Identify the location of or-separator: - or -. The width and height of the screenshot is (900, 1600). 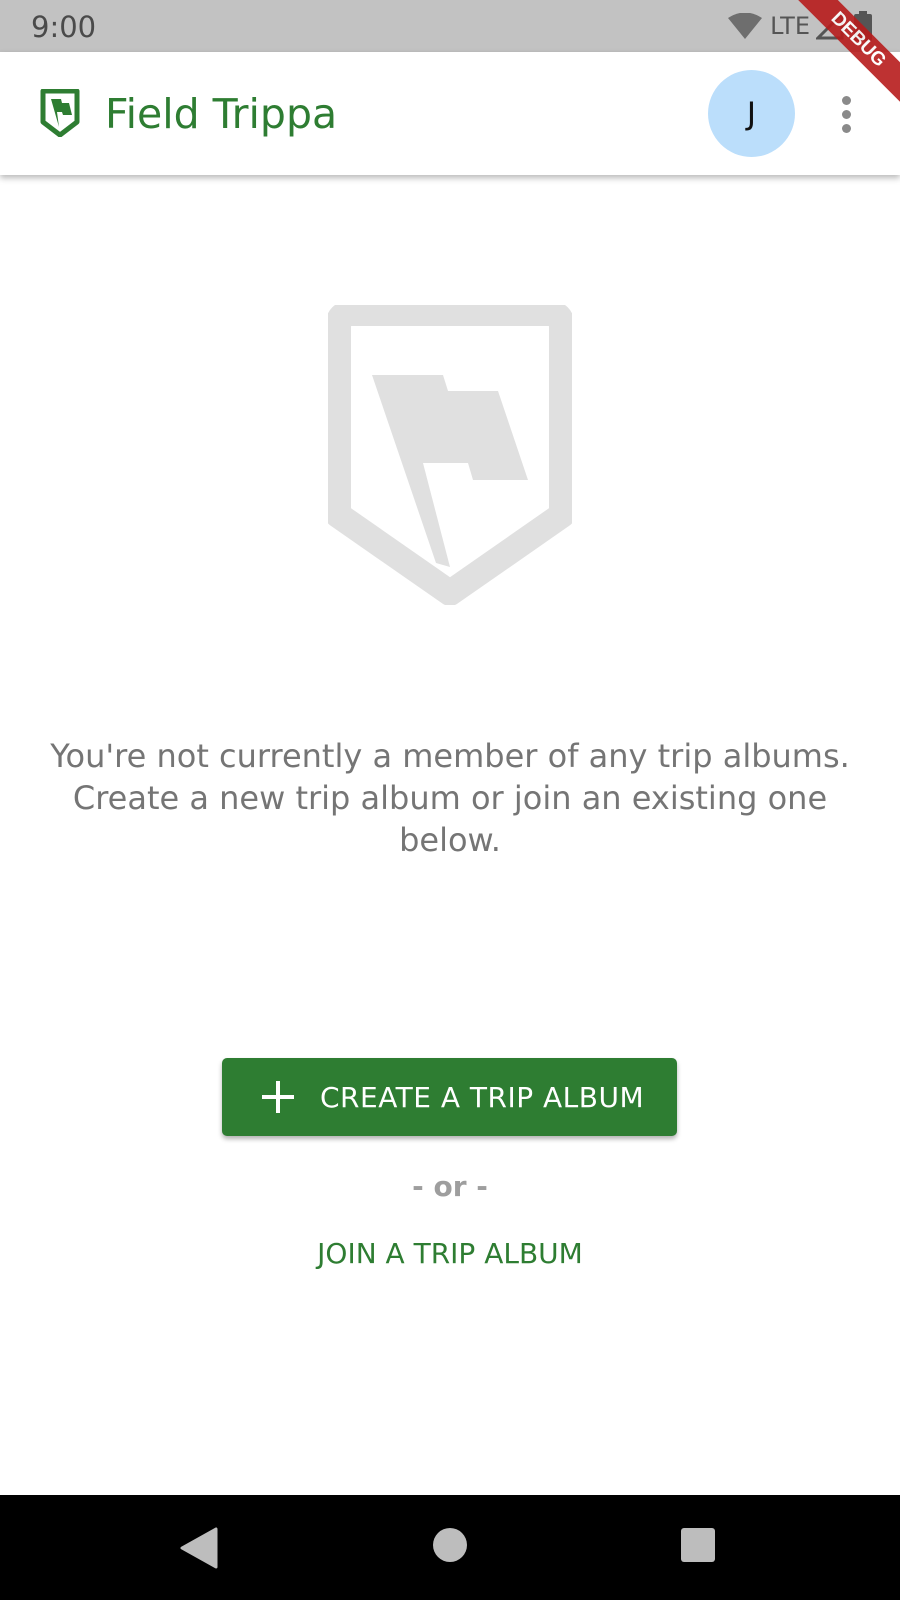
(450, 1186).